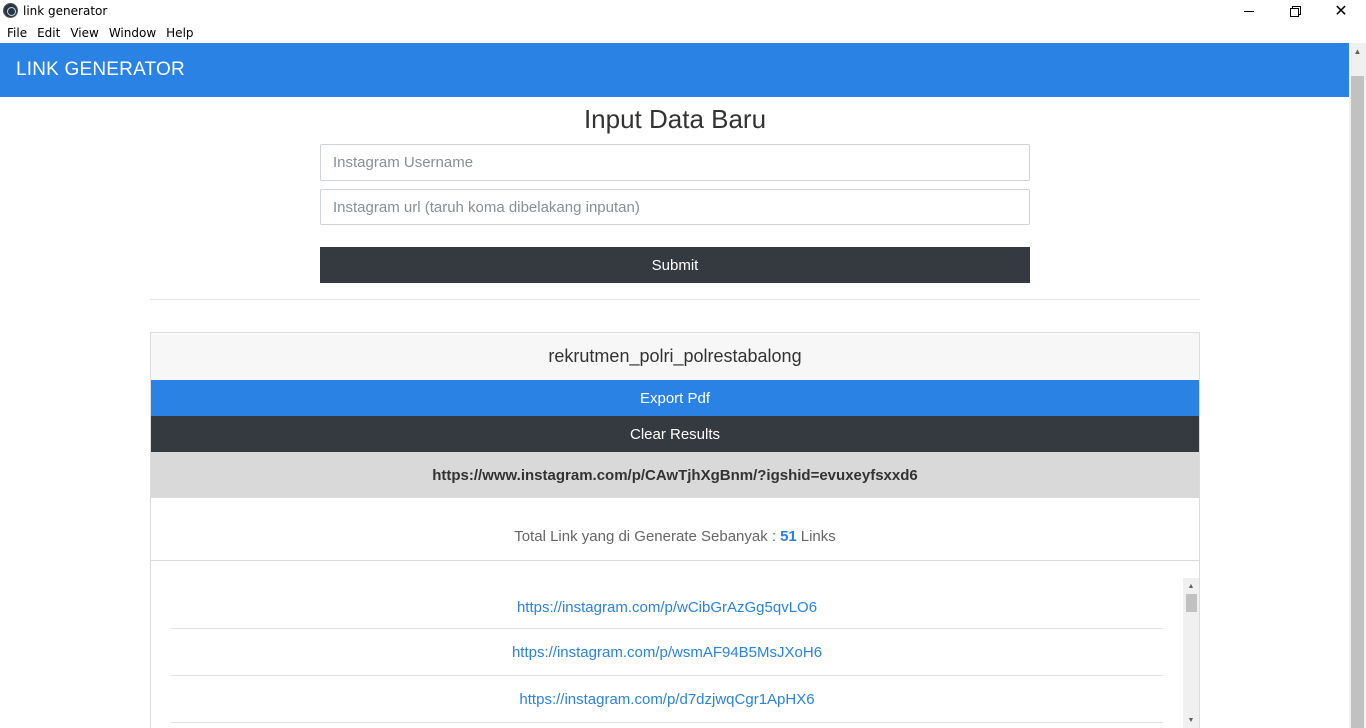  What do you see at coordinates (675, 356) in the screenshot?
I see `result-username: rekrutmen_polri_polrestabalong` at bounding box center [675, 356].